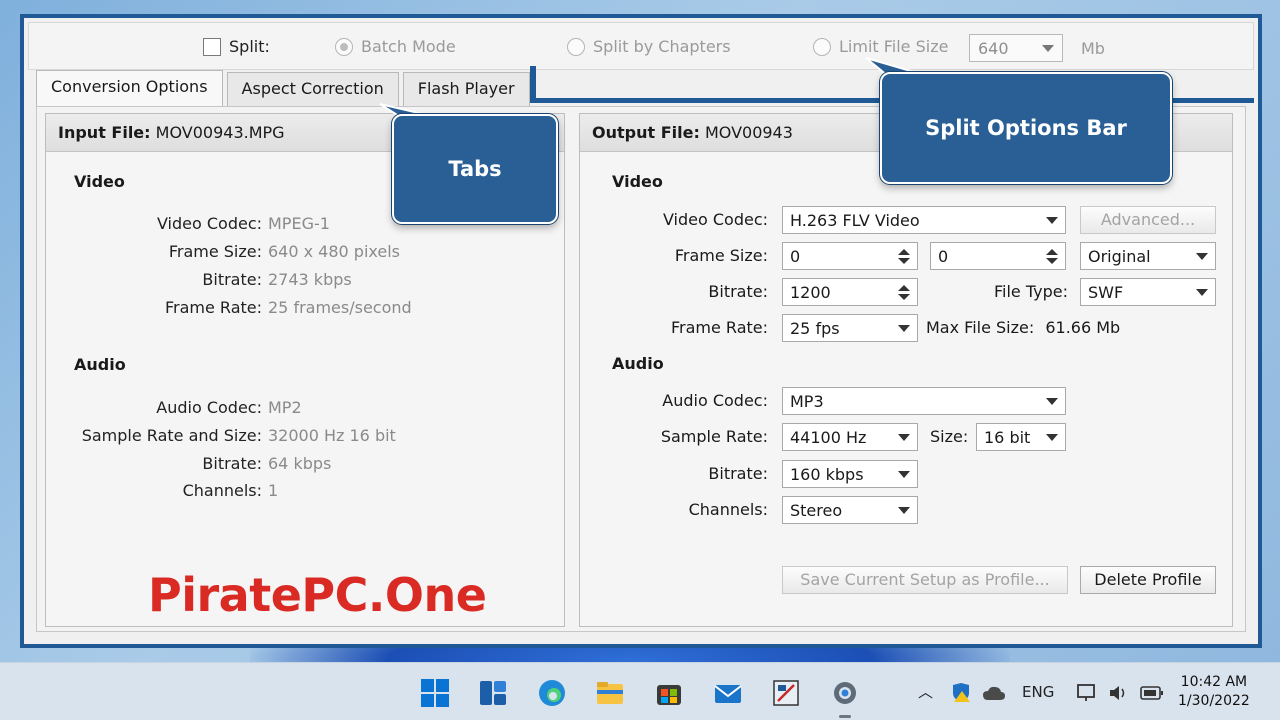  I want to click on windows-start-icon, so click(435, 693).